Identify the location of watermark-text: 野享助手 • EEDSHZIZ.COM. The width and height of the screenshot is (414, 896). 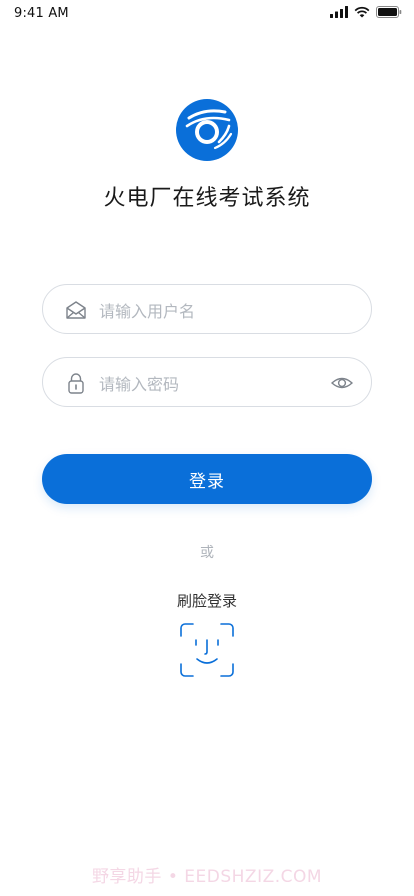
(207, 877).